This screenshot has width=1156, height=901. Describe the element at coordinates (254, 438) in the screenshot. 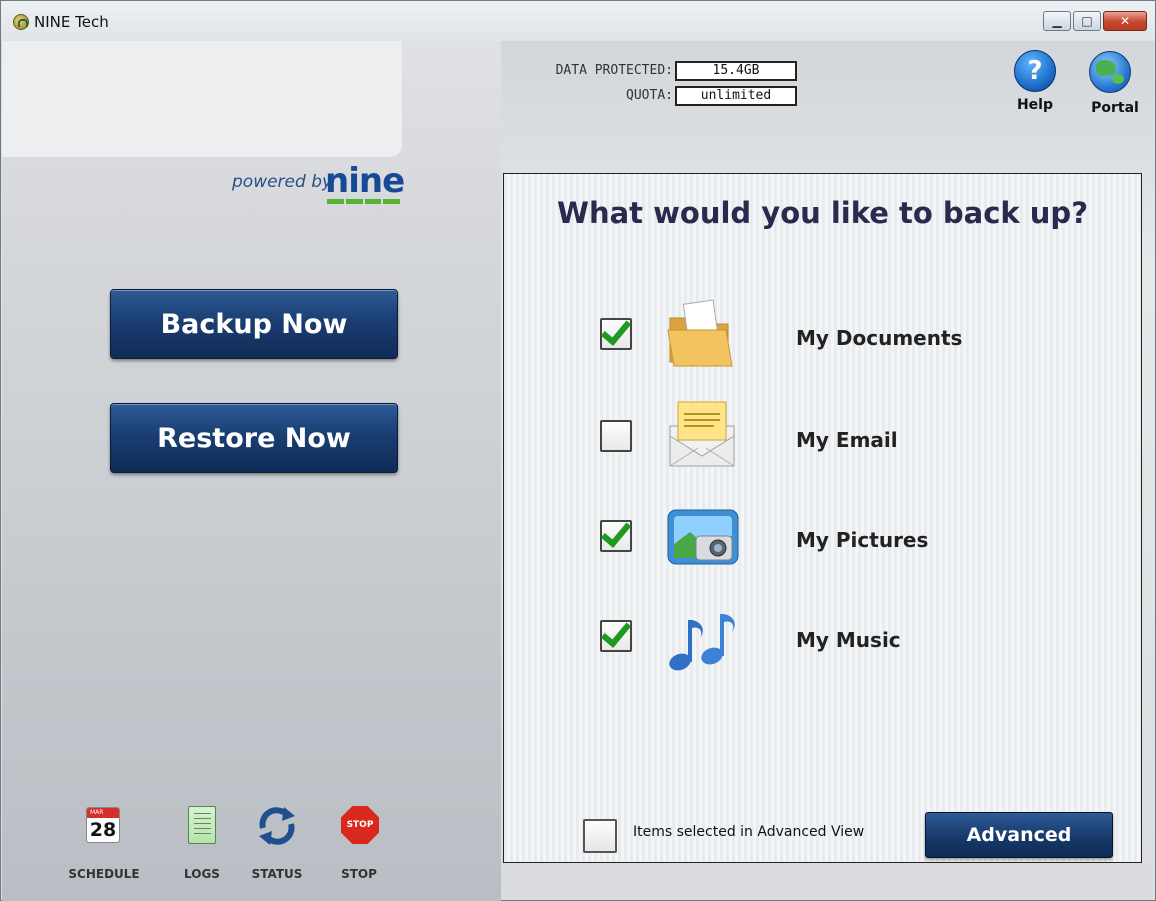

I see `restore-now-button: Restore Now` at that location.